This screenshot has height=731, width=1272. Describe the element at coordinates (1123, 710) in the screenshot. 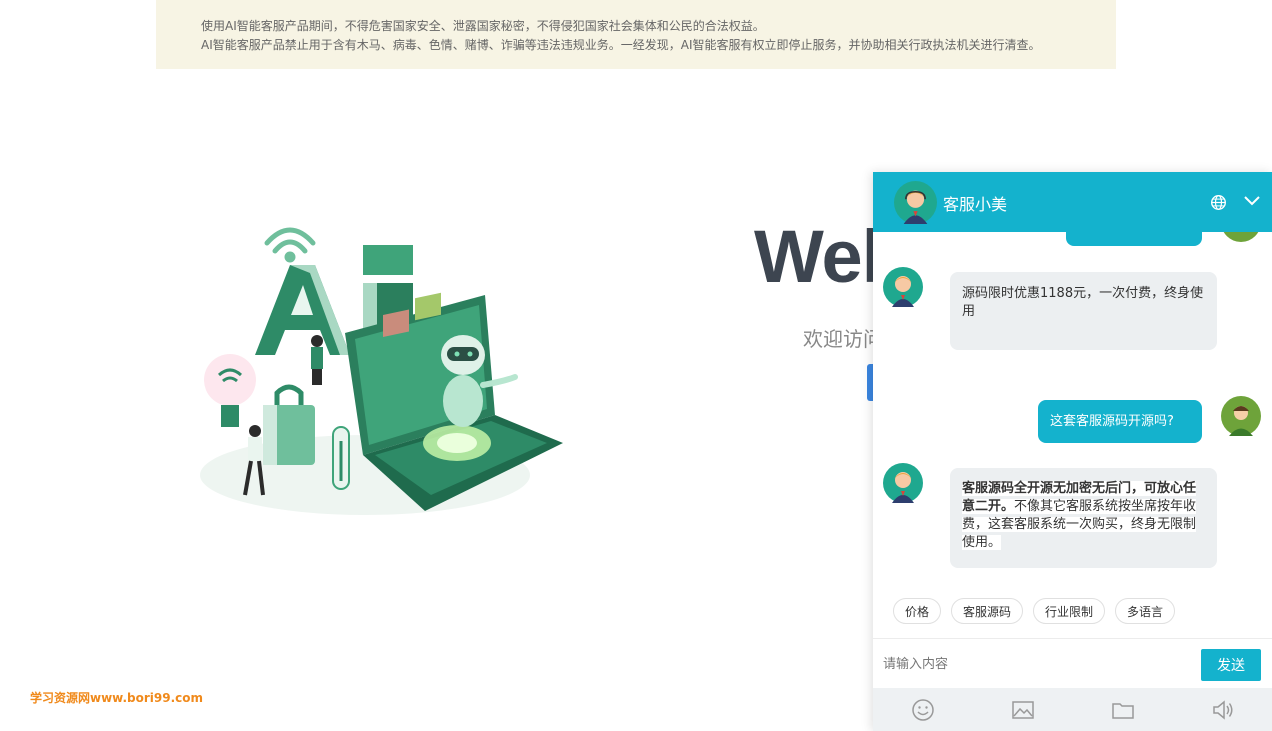

I see `folder-icon` at that location.